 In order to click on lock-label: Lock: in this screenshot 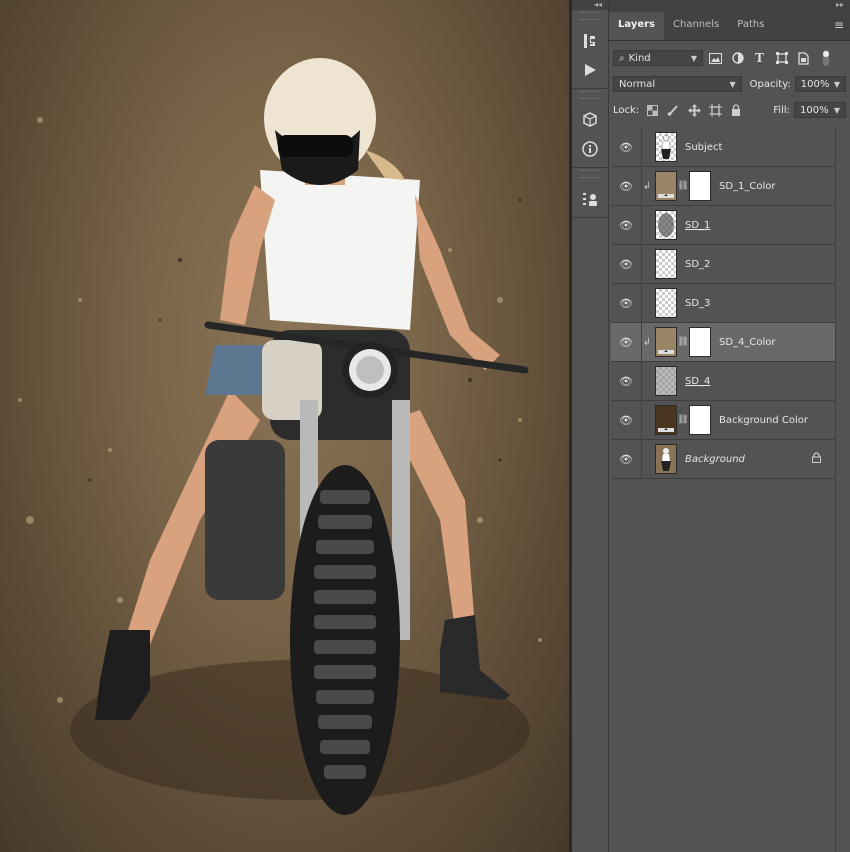, I will do `click(626, 110)`.